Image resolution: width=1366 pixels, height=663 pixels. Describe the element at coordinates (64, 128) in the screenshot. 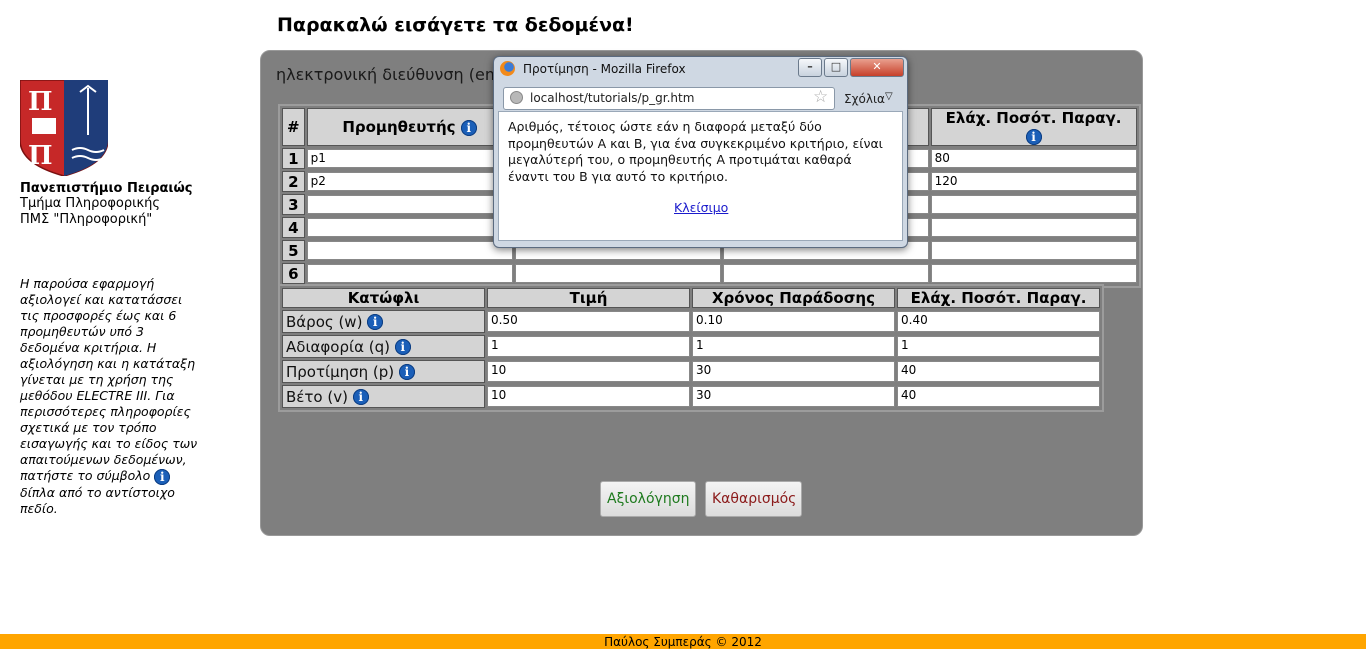

I see `university-logo: Π Π` at that location.